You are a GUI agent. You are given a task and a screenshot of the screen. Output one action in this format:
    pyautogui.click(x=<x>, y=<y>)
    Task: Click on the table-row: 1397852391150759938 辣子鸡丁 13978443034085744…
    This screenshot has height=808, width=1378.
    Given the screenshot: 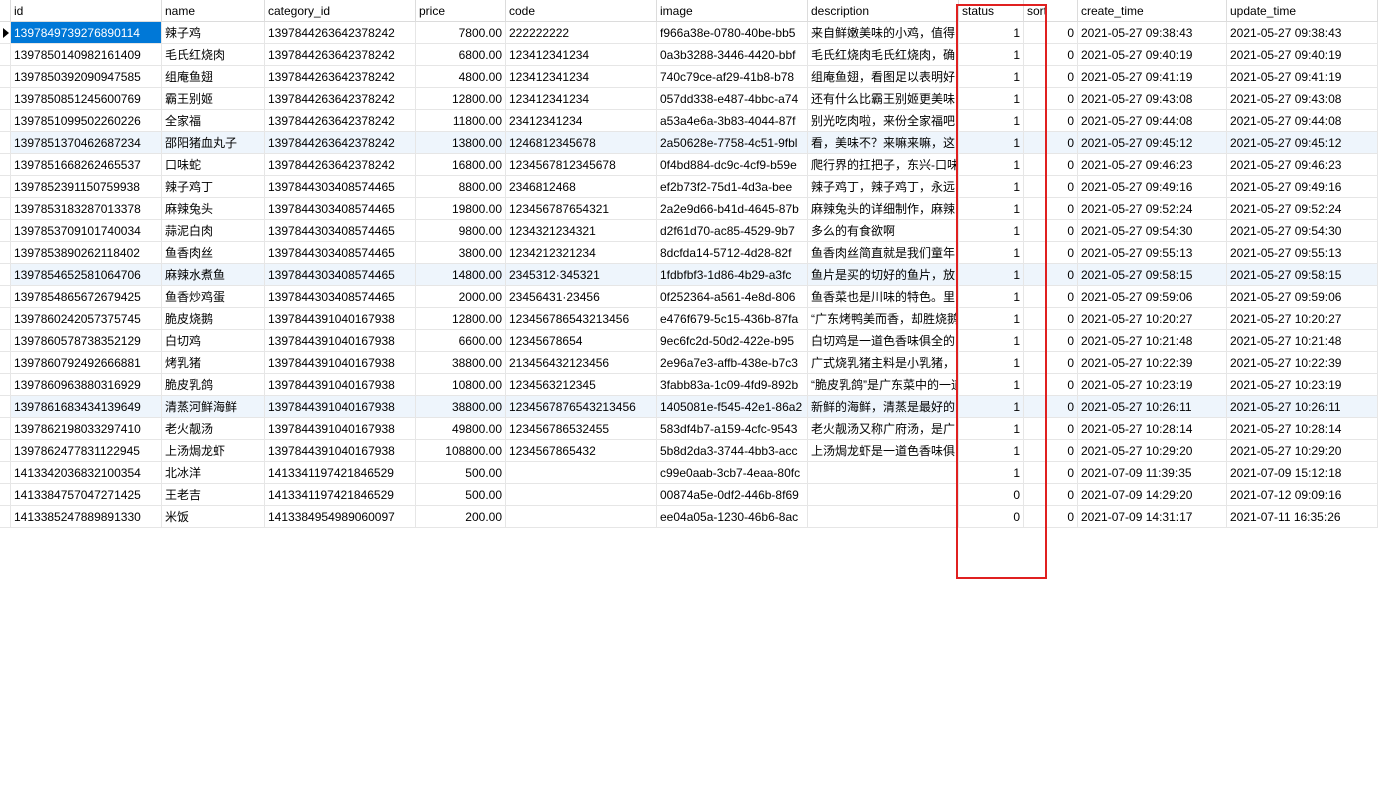 What is the action you would take?
    pyautogui.click(x=689, y=187)
    